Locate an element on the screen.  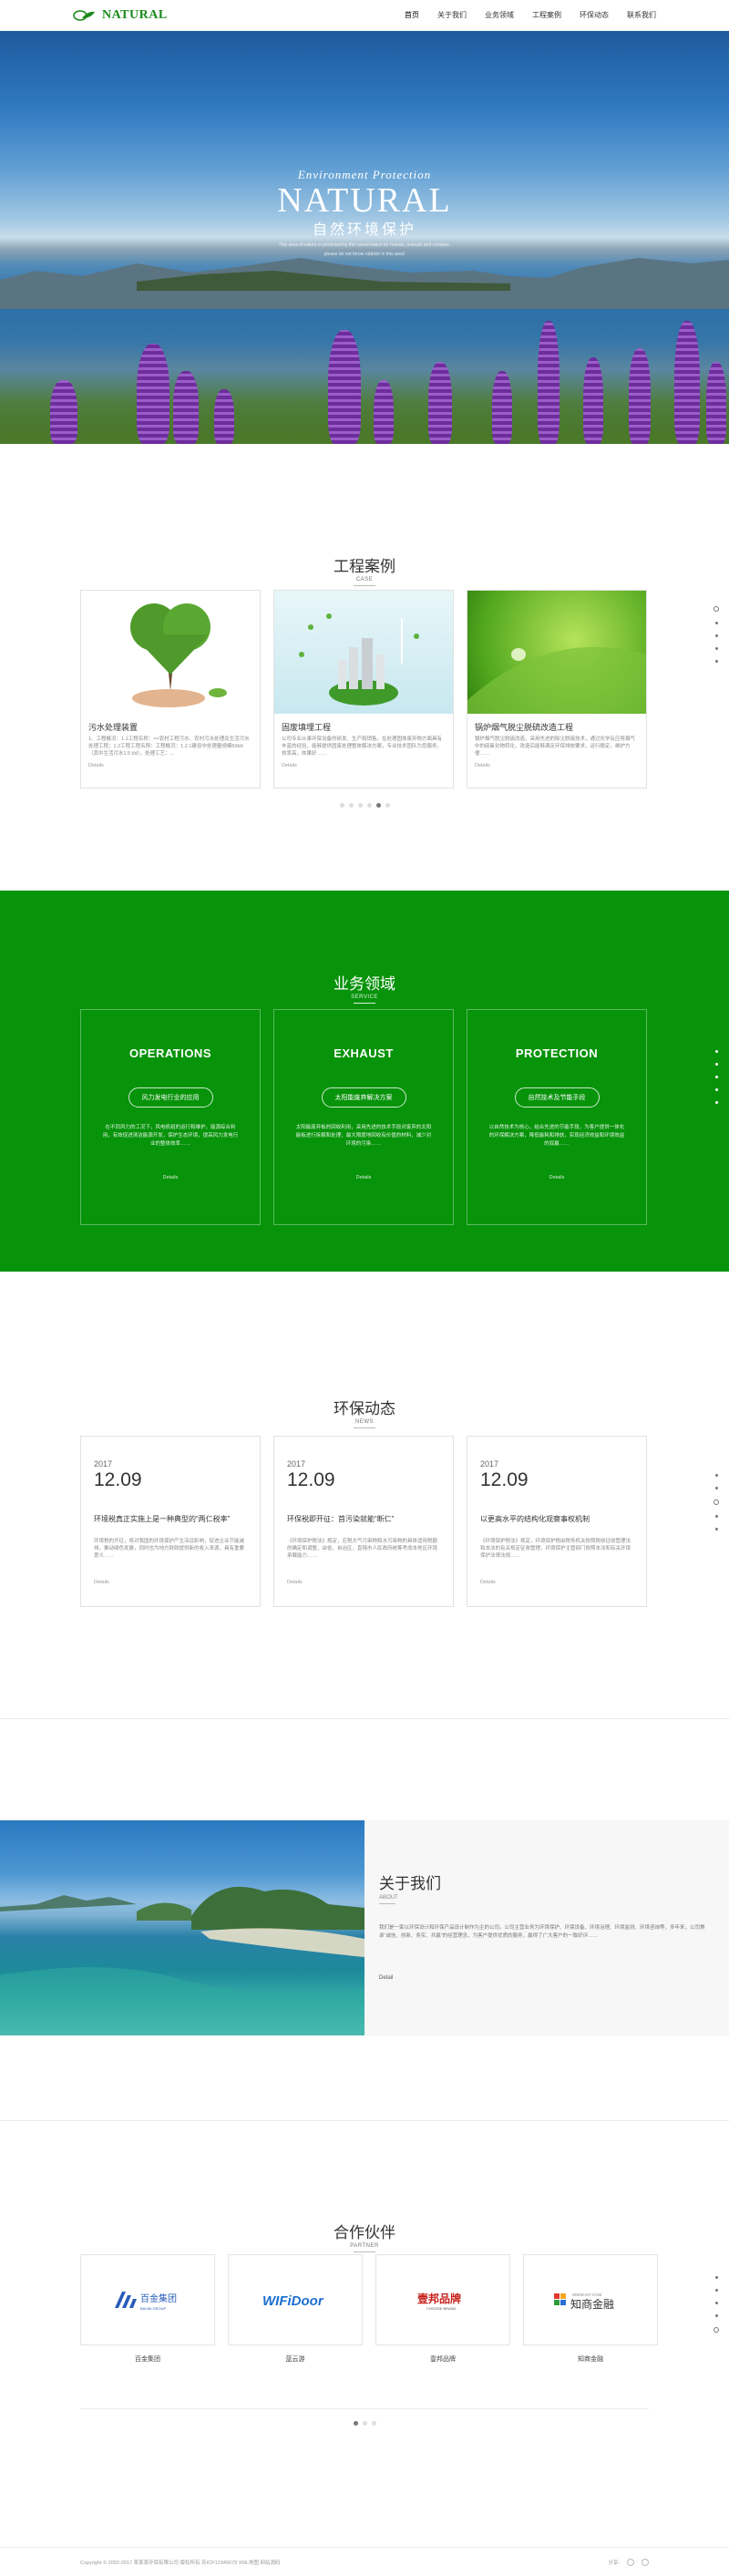
nav-service: 业务领域 is located at coordinates (499, 15).